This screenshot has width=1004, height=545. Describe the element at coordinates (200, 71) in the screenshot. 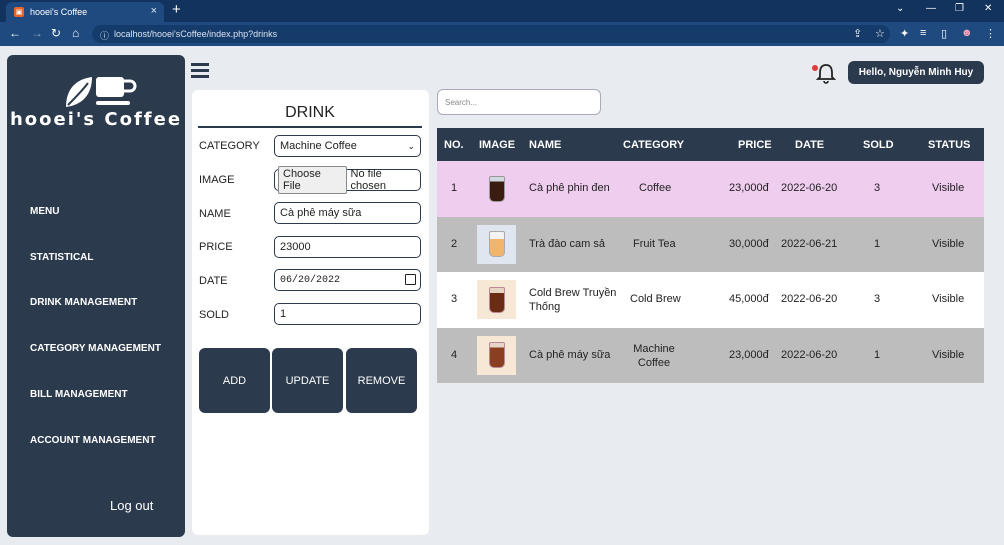

I see `hamburger-menu-icon` at that location.